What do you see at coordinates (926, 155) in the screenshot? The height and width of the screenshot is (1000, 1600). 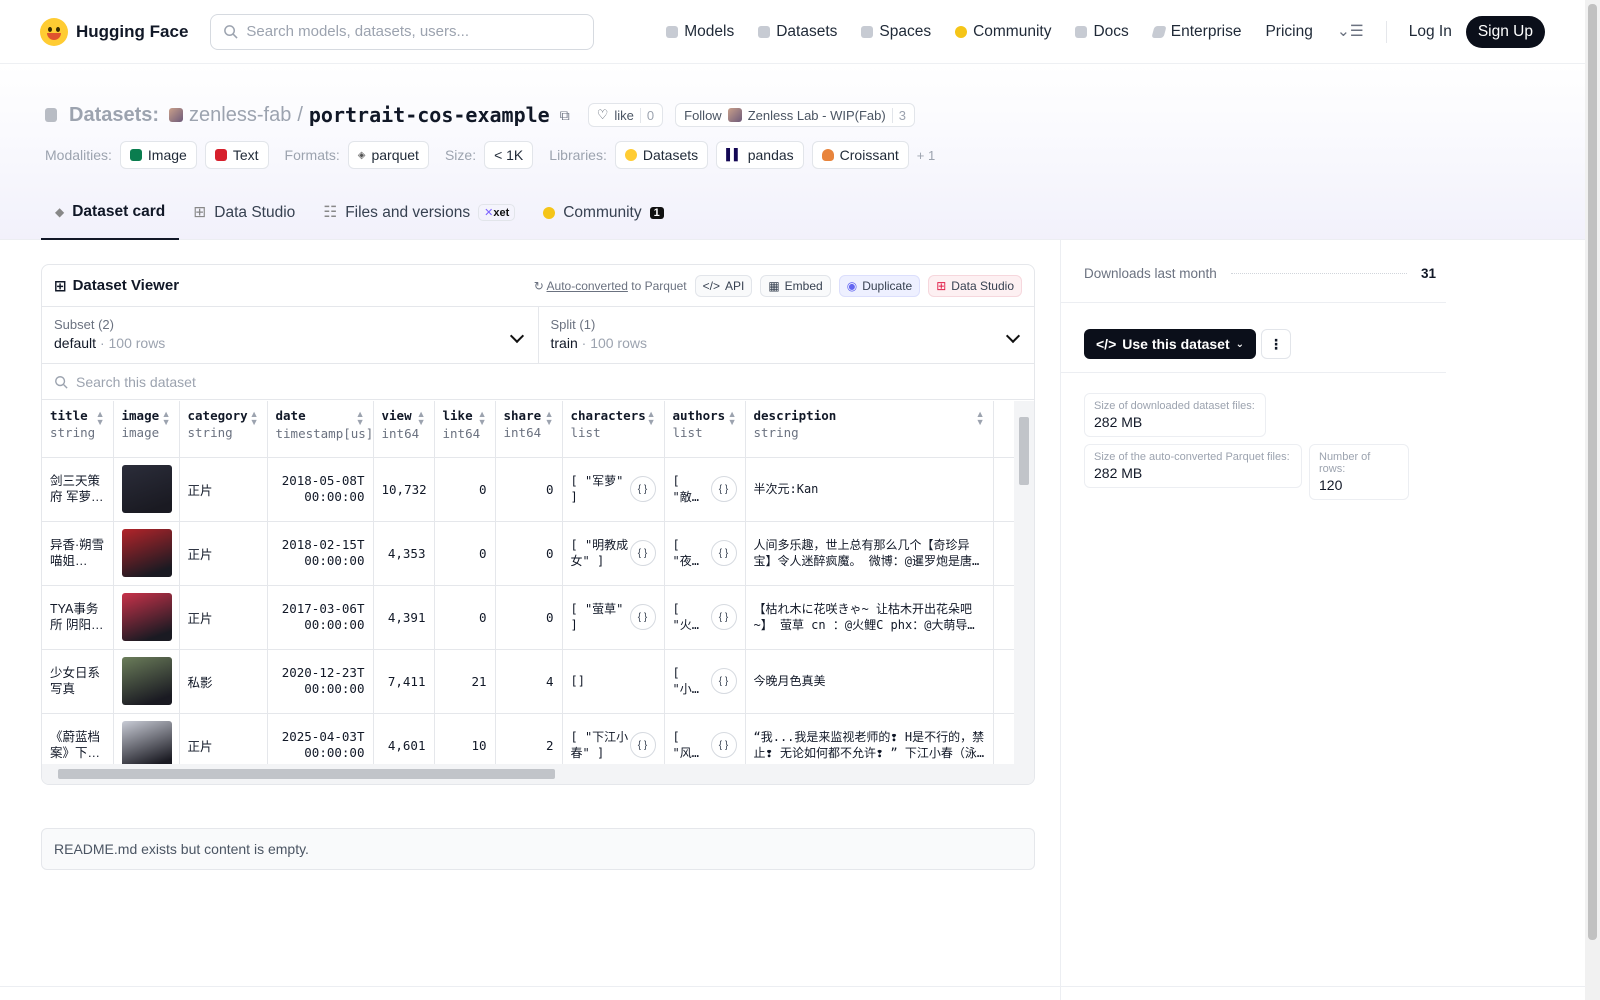 I see `more-libraries: + 1` at bounding box center [926, 155].